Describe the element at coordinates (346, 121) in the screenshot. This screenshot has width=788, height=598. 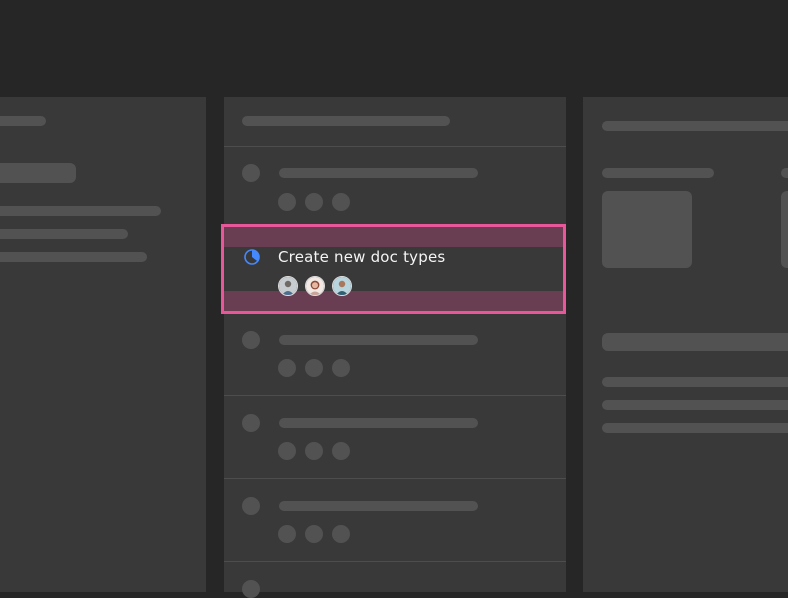
I see `skeleton-header` at that location.